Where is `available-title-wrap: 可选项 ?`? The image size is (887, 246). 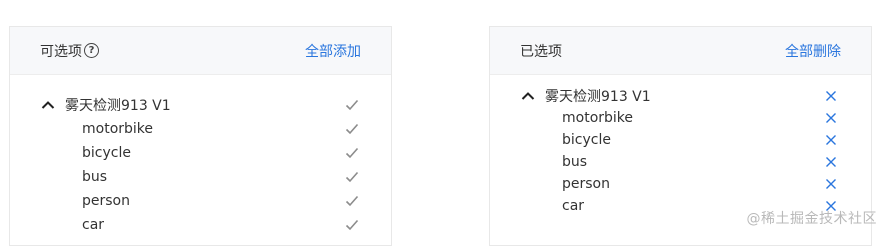
available-title-wrap: 可选项 ? is located at coordinates (69, 51).